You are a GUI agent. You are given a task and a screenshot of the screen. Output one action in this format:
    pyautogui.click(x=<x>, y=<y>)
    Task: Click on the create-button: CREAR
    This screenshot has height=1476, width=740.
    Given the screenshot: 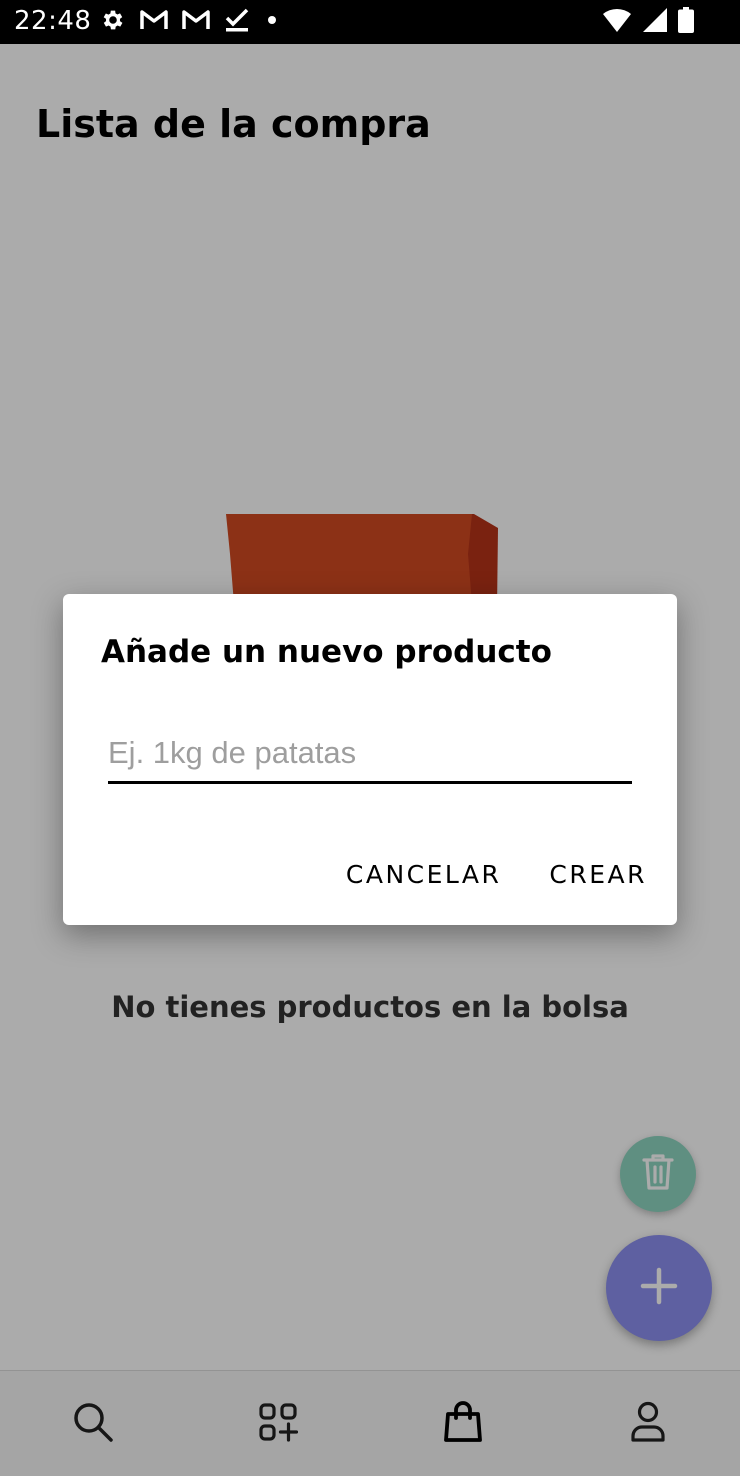 What is the action you would take?
    pyautogui.click(x=598, y=874)
    